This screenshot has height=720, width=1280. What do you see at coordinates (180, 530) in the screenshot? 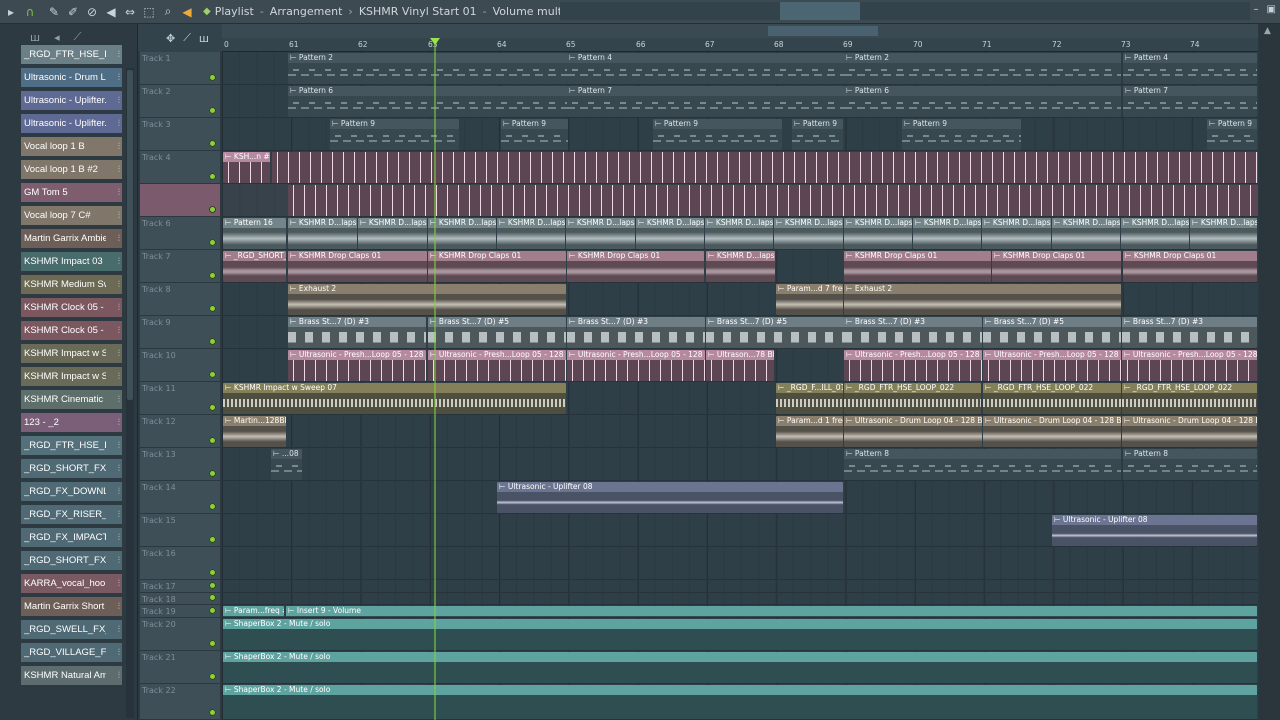
I see `track-header: Track 15` at bounding box center [180, 530].